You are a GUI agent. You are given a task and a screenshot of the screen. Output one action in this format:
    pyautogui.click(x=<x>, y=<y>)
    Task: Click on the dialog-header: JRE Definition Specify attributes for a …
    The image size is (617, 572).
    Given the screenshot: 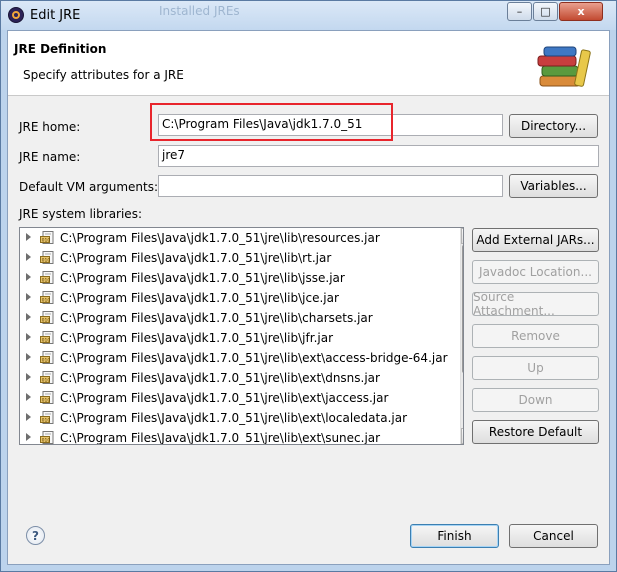 What is the action you would take?
    pyautogui.click(x=308, y=63)
    